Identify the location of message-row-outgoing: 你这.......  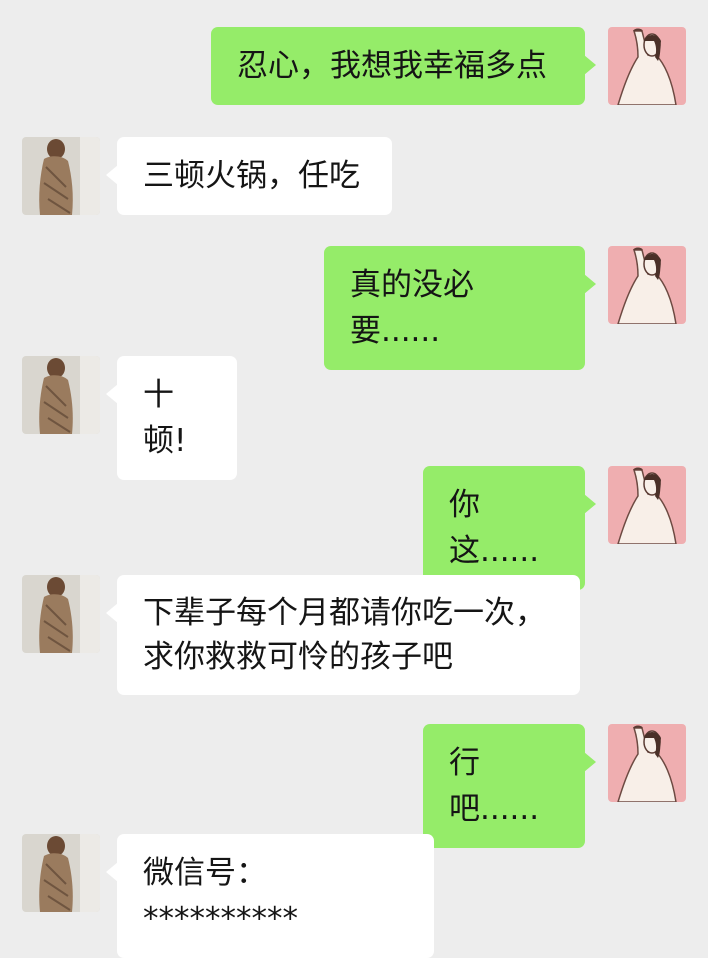
(354, 528).